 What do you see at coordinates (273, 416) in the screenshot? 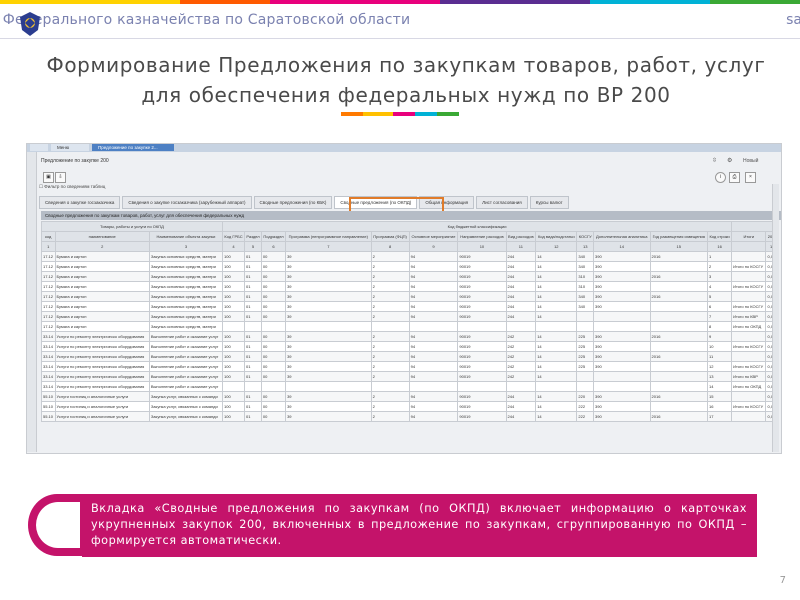
I see `table-cell: 00` at bounding box center [273, 416].